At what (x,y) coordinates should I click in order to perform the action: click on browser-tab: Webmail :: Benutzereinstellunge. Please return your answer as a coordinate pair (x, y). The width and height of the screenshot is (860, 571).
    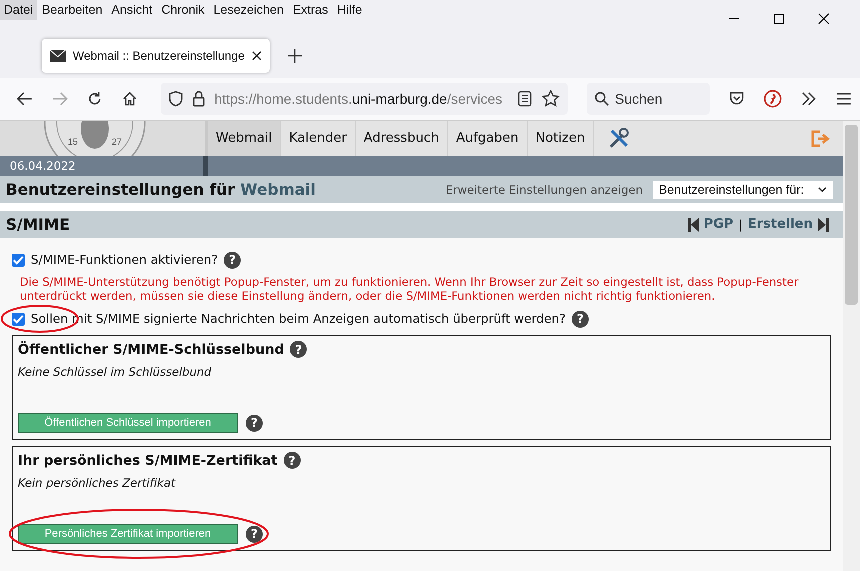
    Looking at the image, I should click on (156, 56).